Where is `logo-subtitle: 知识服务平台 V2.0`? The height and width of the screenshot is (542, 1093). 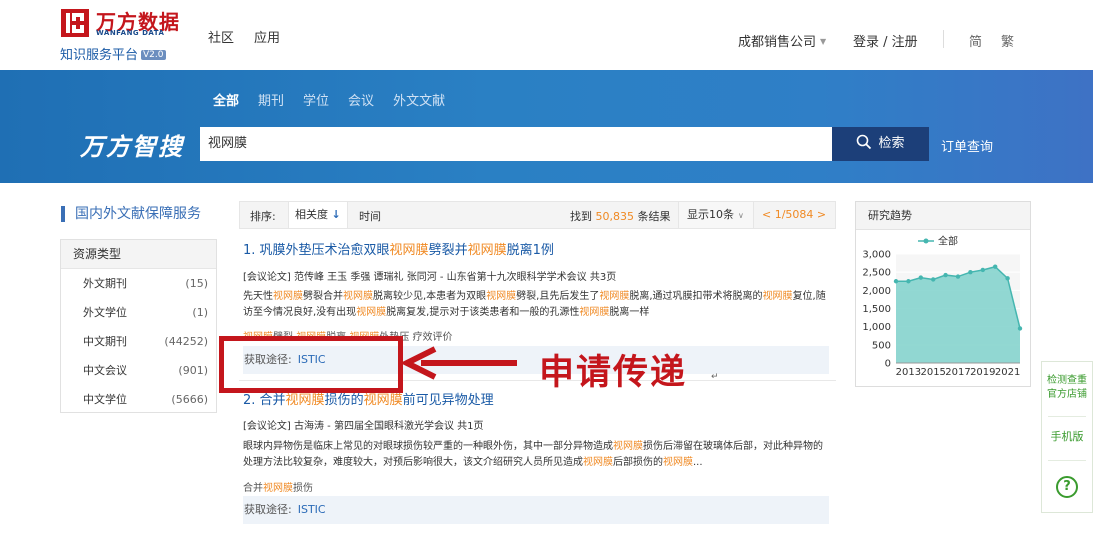 logo-subtitle: 知识服务平台 V2.0 is located at coordinates (113, 53).